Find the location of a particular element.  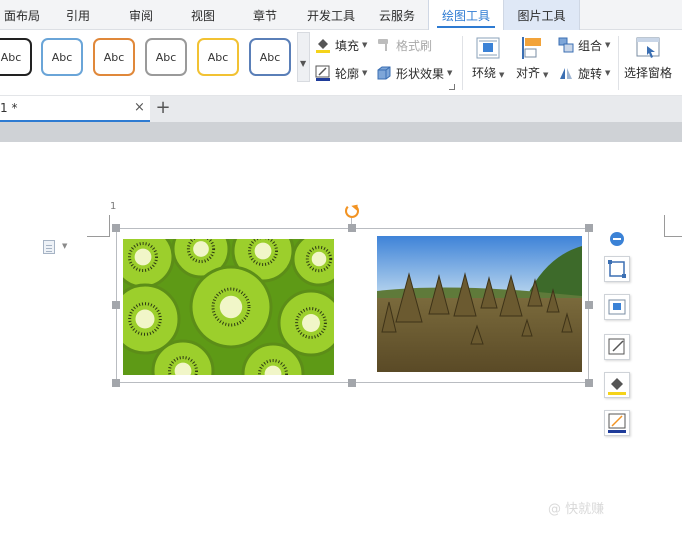

tab-developer: 开发工具 is located at coordinates (331, 15).